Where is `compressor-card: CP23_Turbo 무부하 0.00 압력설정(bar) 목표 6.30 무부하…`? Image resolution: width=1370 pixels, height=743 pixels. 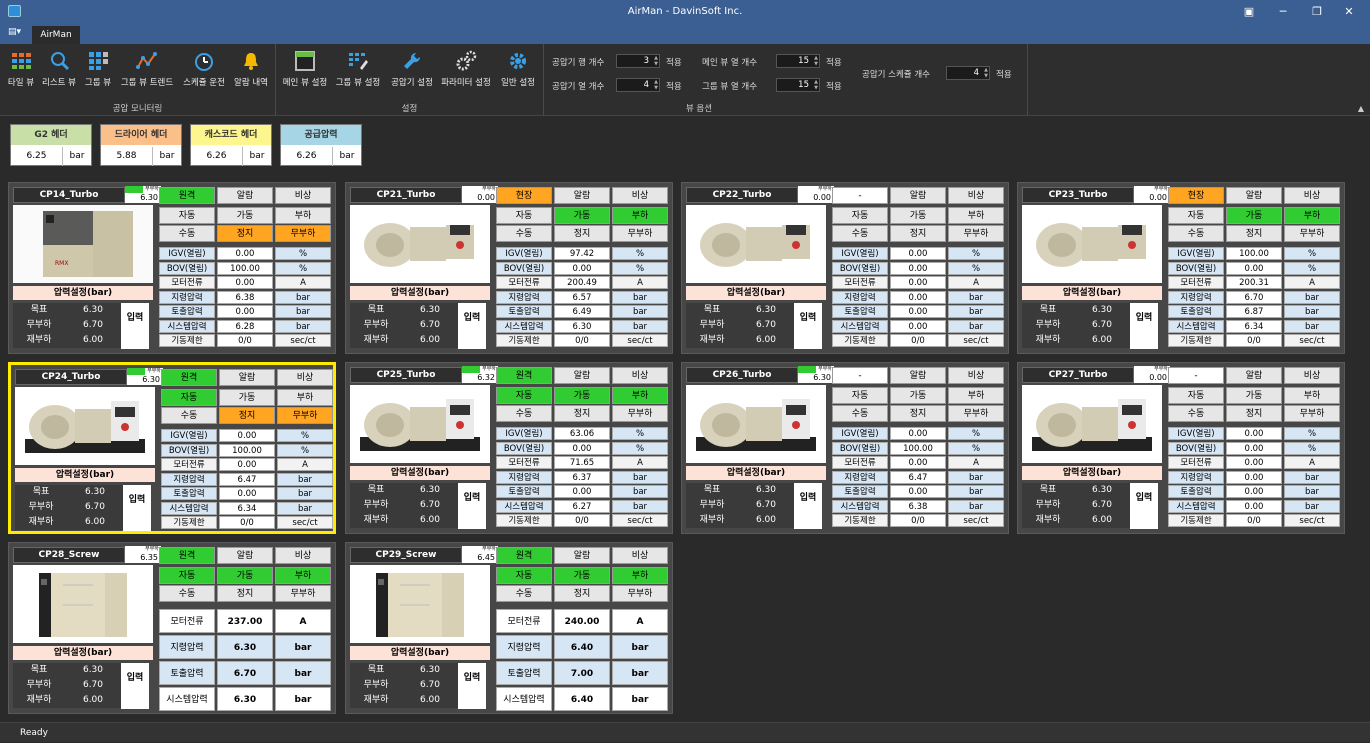
compressor-card: CP23_Turbo 무부하 0.00 압력설정(bar) 목표 6.30 무부하… is located at coordinates (1181, 268).